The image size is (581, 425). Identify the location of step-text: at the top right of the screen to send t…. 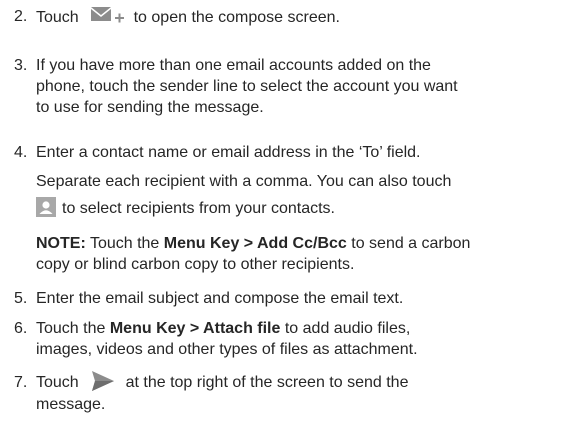
(267, 383).